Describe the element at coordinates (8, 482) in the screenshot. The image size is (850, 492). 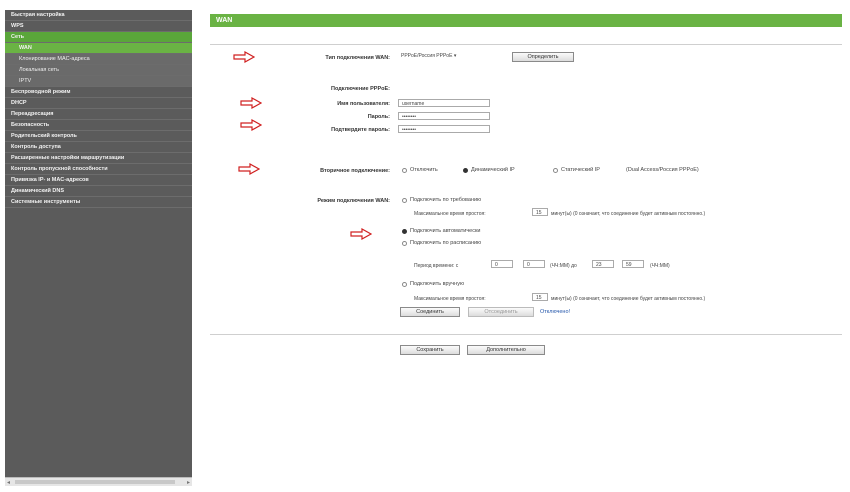
I see `scroll-left-icon: ◂` at that location.